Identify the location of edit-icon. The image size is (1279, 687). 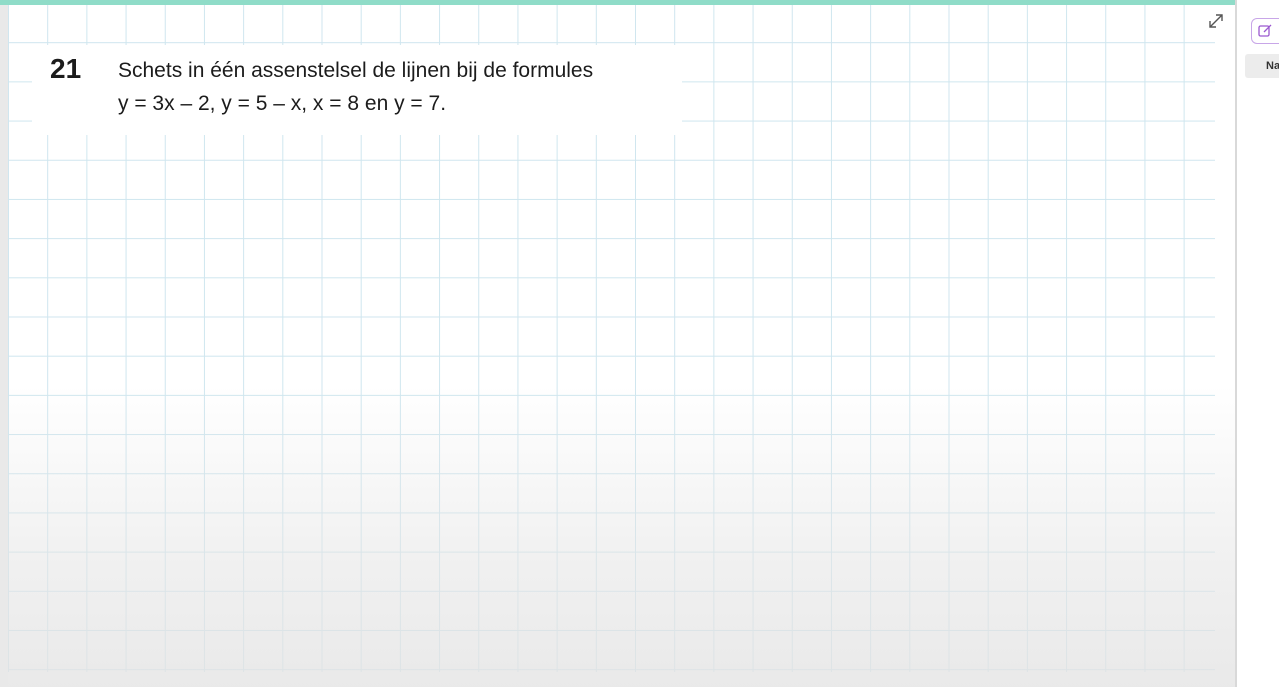
(1265, 30).